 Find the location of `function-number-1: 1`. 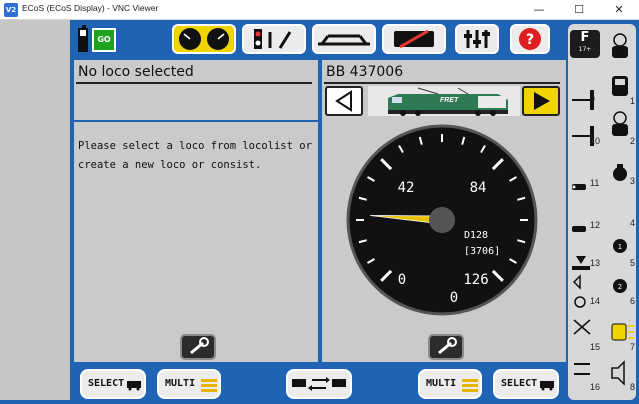

function-number-1: 1 is located at coordinates (633, 101).